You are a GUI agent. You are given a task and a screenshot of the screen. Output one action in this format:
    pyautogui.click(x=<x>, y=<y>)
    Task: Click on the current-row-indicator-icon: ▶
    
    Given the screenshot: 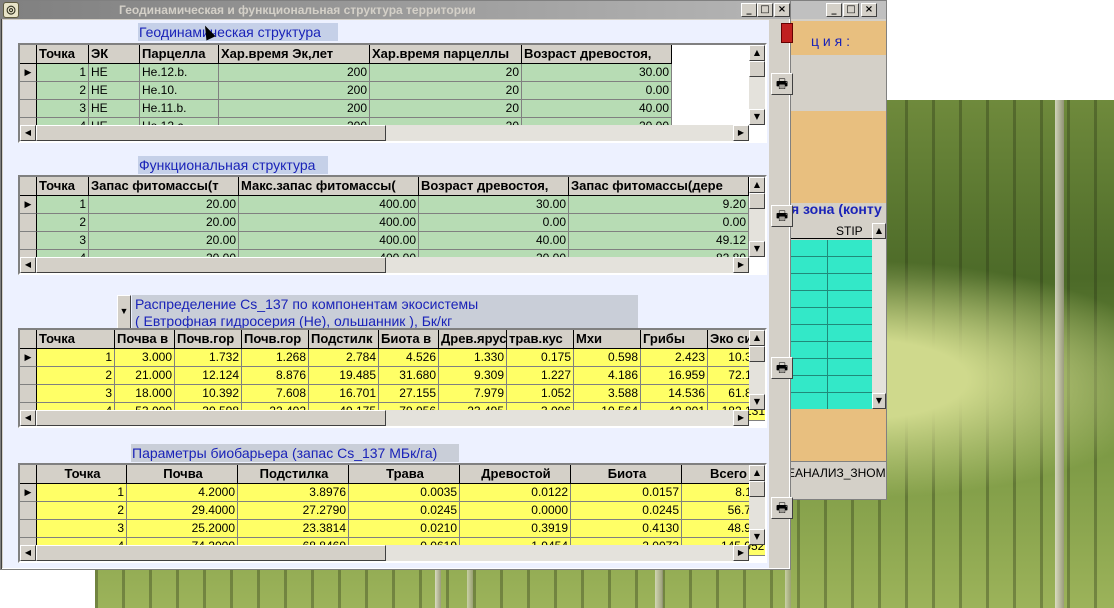 What is the action you would take?
    pyautogui.click(x=28, y=73)
    